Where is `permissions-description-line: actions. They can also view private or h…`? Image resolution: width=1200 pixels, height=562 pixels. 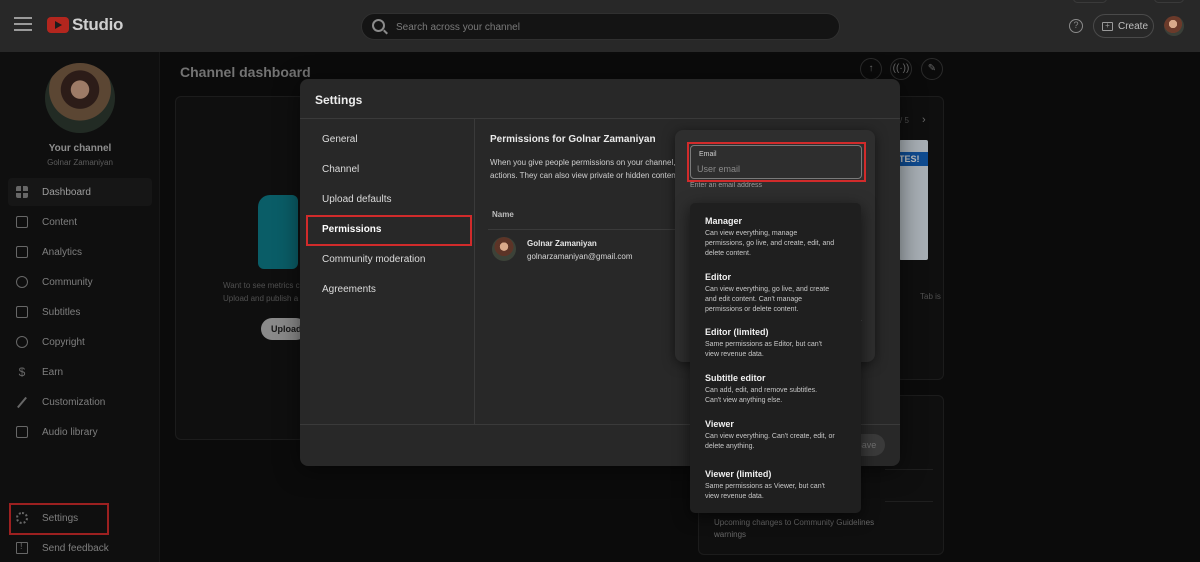
permissions-description-line: actions. They can also view private or h… is located at coordinates (582, 175).